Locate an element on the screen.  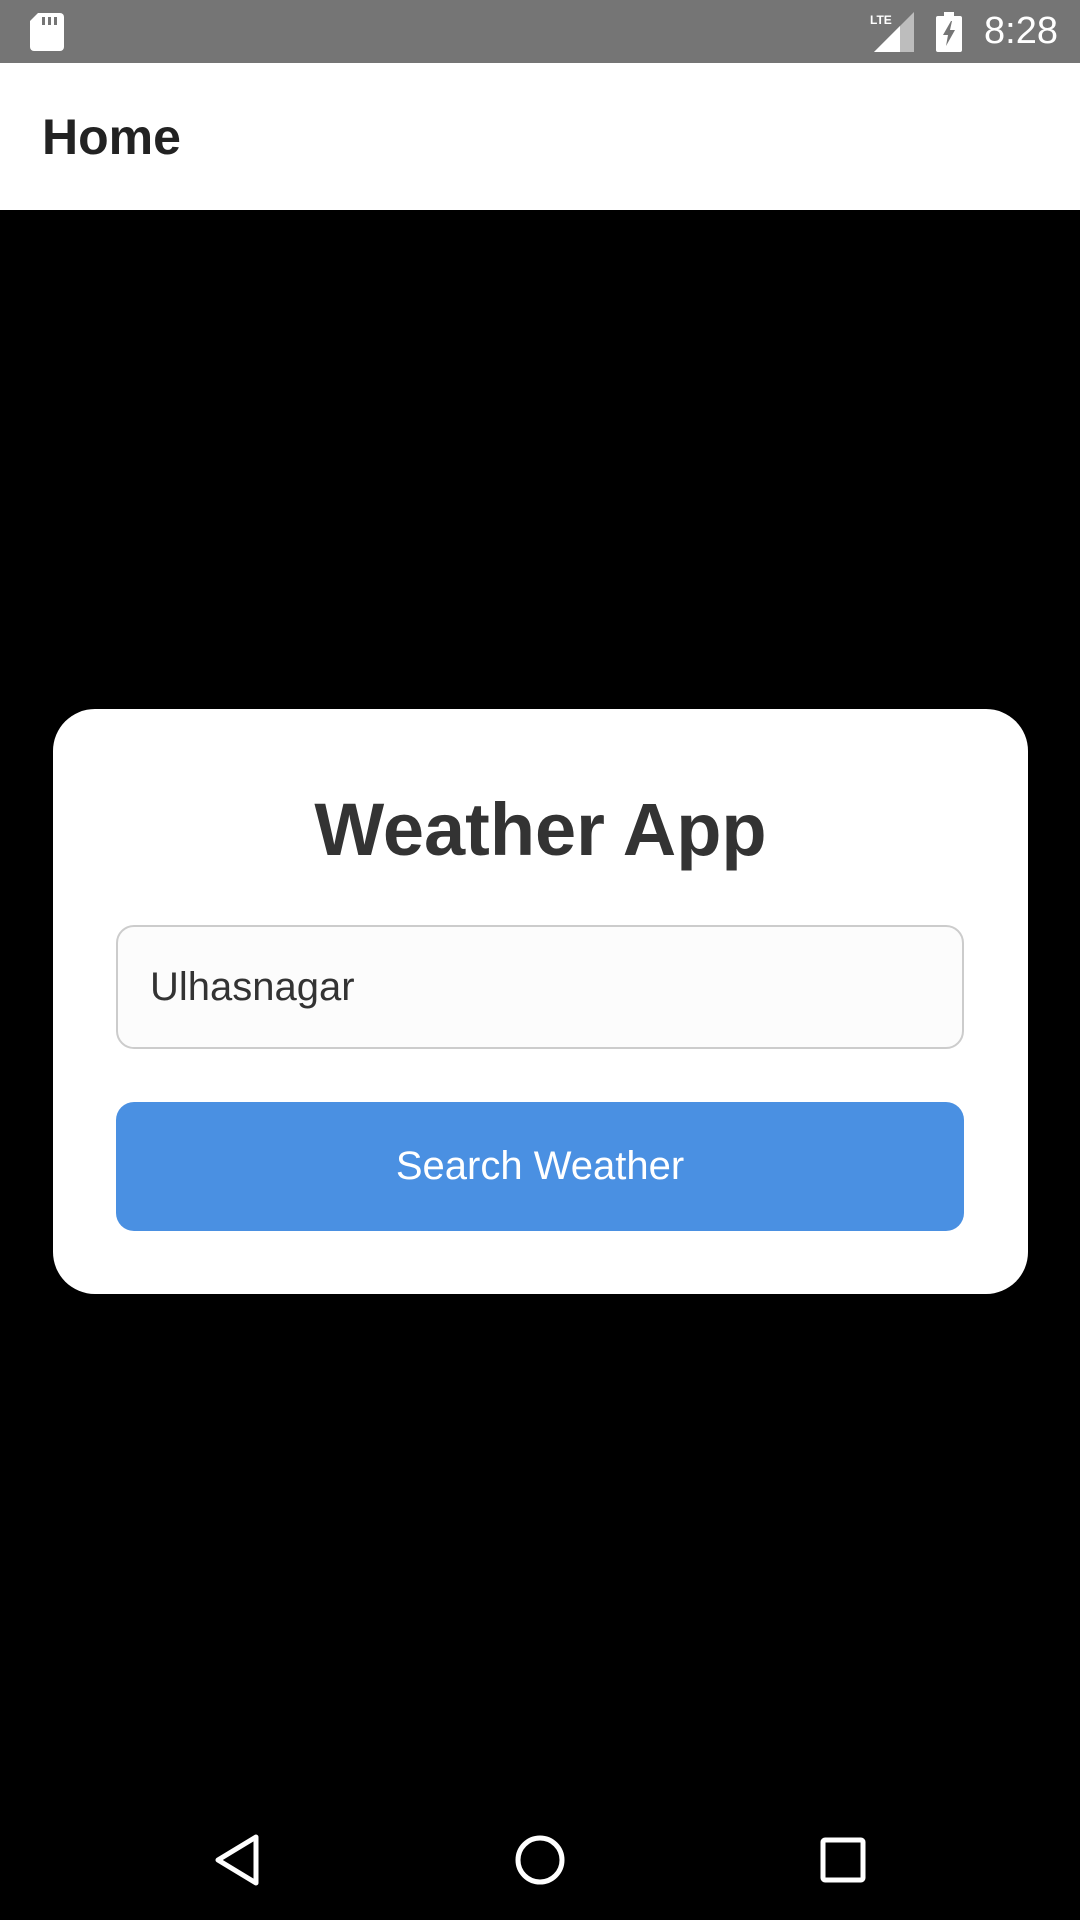
search-weather-button: Search Weather is located at coordinates (540, 1166).